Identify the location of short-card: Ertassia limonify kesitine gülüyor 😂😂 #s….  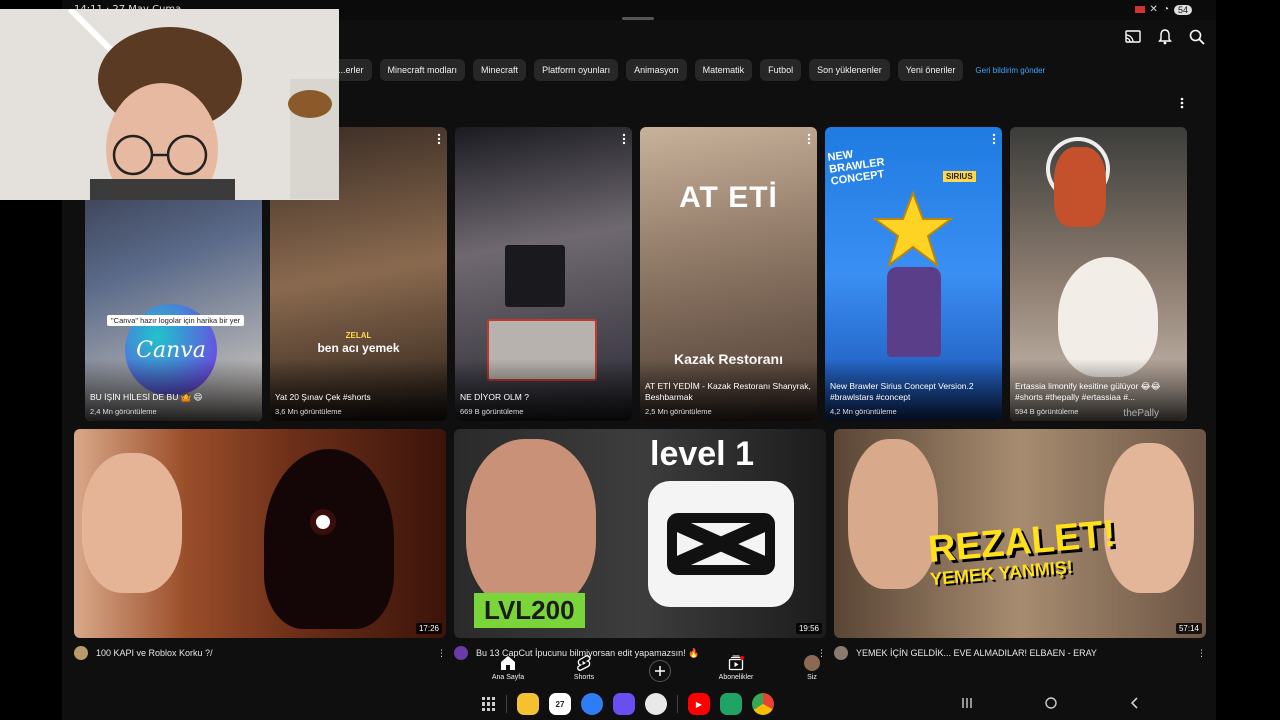
(1098, 274).